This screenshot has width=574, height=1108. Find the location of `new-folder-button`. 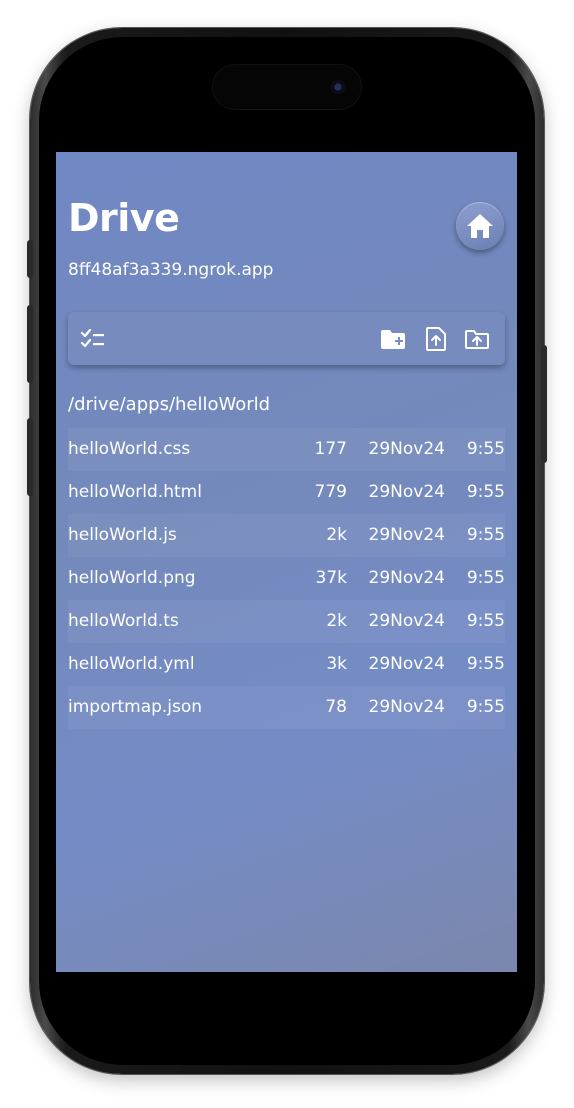

new-folder-button is located at coordinates (393, 339).